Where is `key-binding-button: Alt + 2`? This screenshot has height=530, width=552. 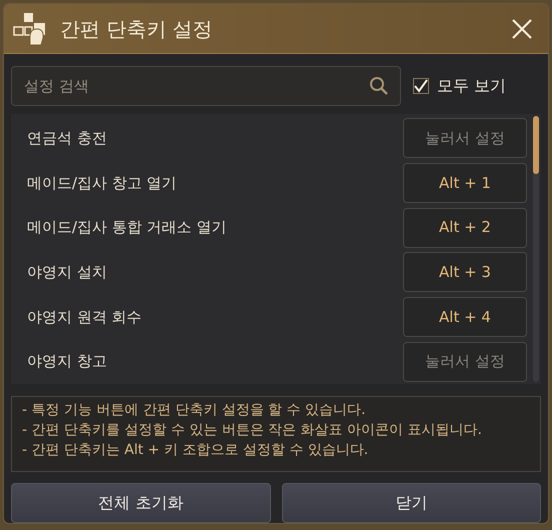
key-binding-button: Alt + 2 is located at coordinates (465, 228).